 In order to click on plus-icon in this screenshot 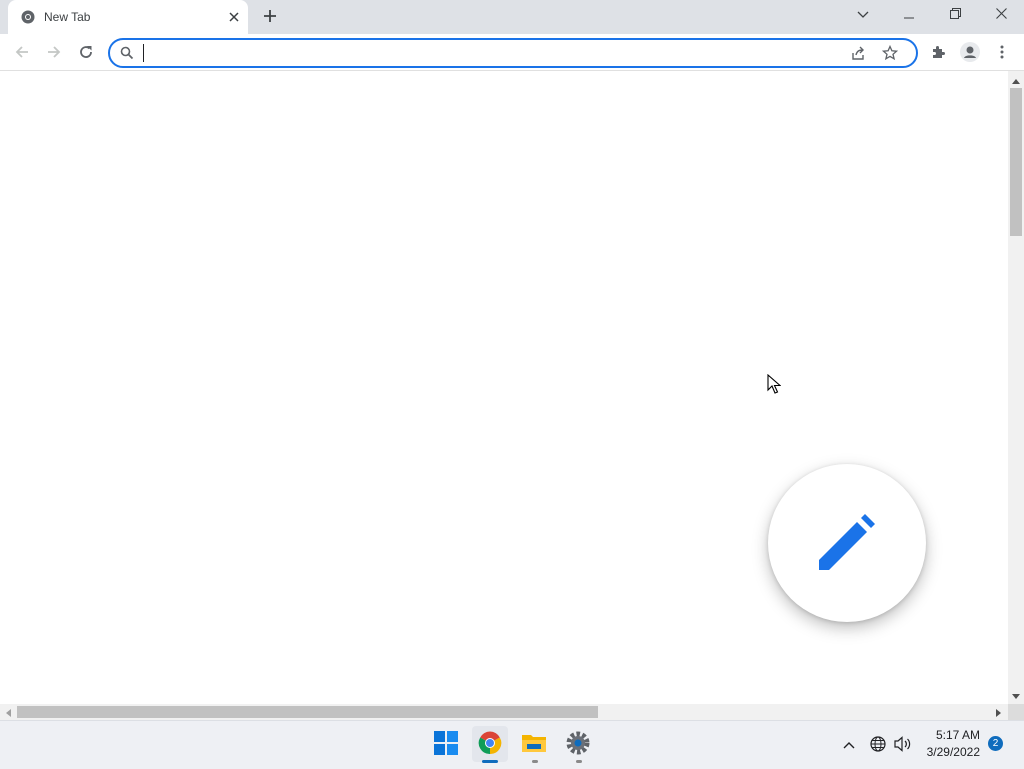, I will do `click(270, 17)`.